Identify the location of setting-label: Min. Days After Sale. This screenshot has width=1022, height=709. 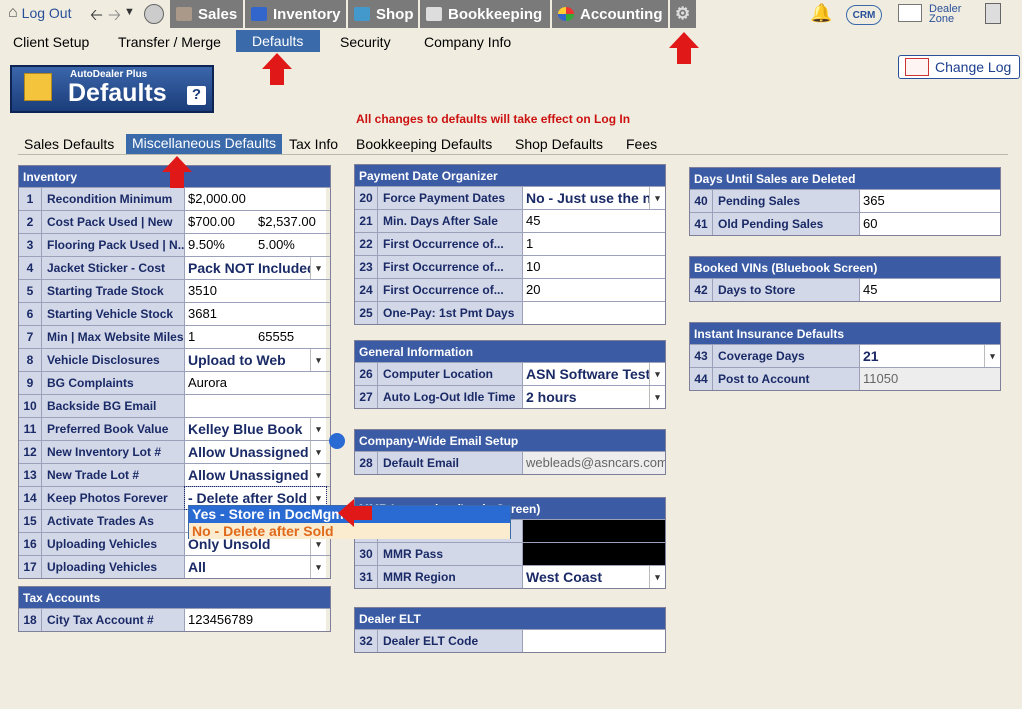
(450, 221).